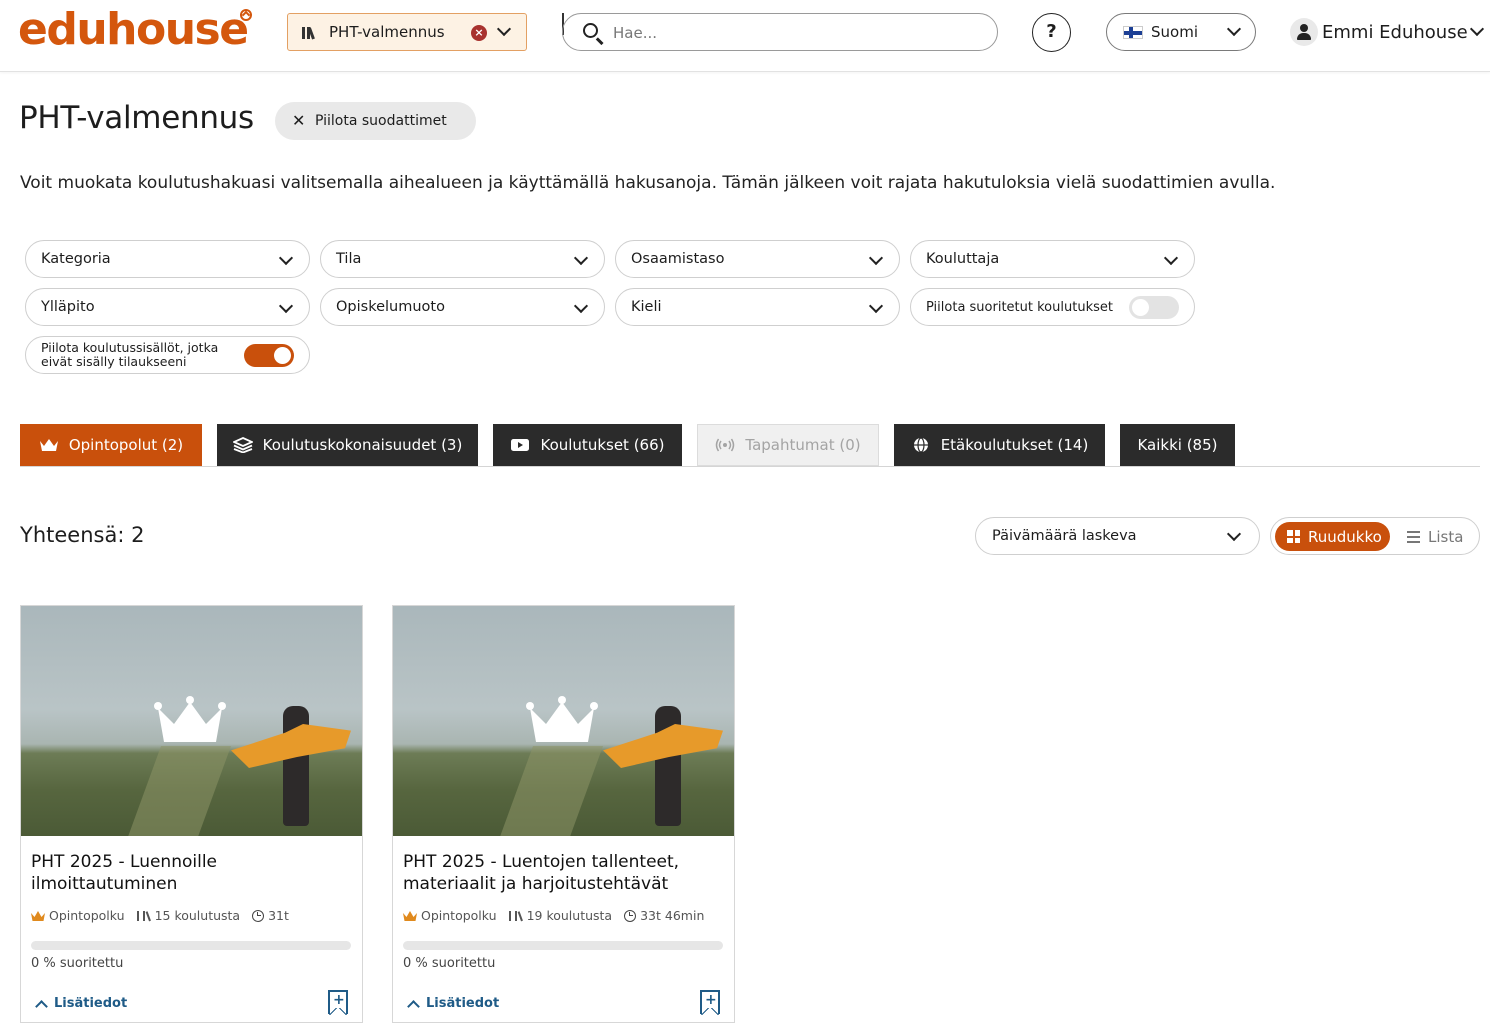 The height and width of the screenshot is (1033, 1490). Describe the element at coordinates (1304, 32) in the screenshot. I see `user-icon` at that location.